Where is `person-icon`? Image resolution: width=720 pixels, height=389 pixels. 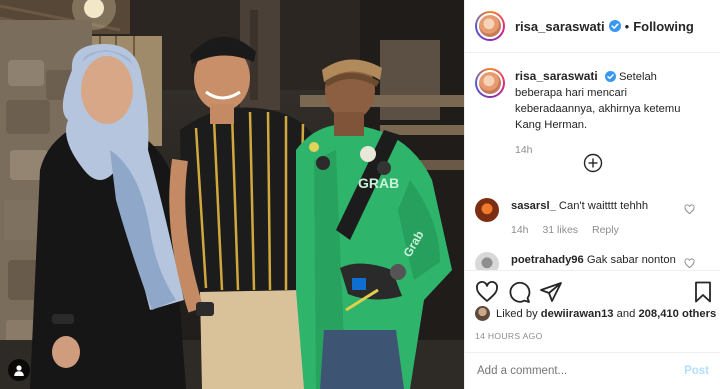 person-icon is located at coordinates (19, 370).